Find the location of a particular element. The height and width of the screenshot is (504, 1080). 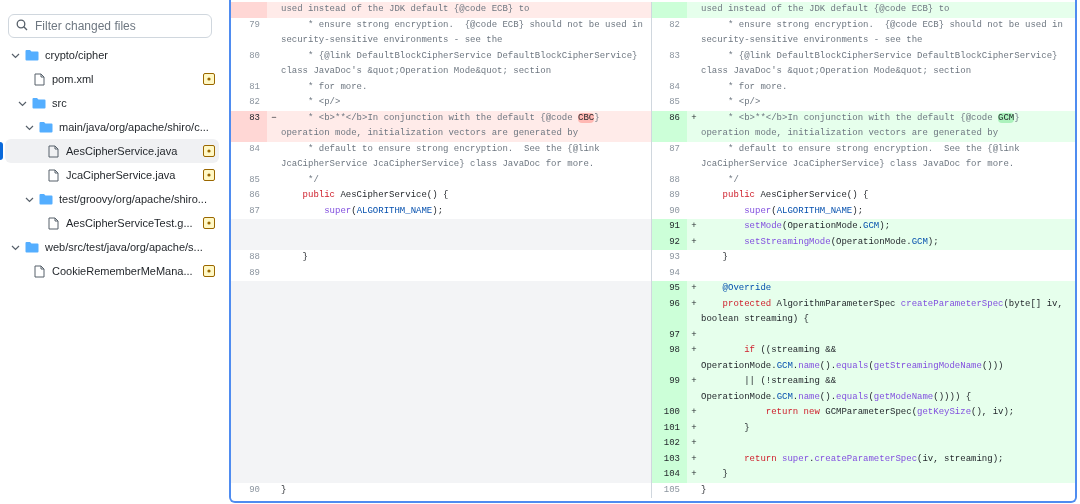

file-item: AesCipherService.java is located at coordinates (112, 151).